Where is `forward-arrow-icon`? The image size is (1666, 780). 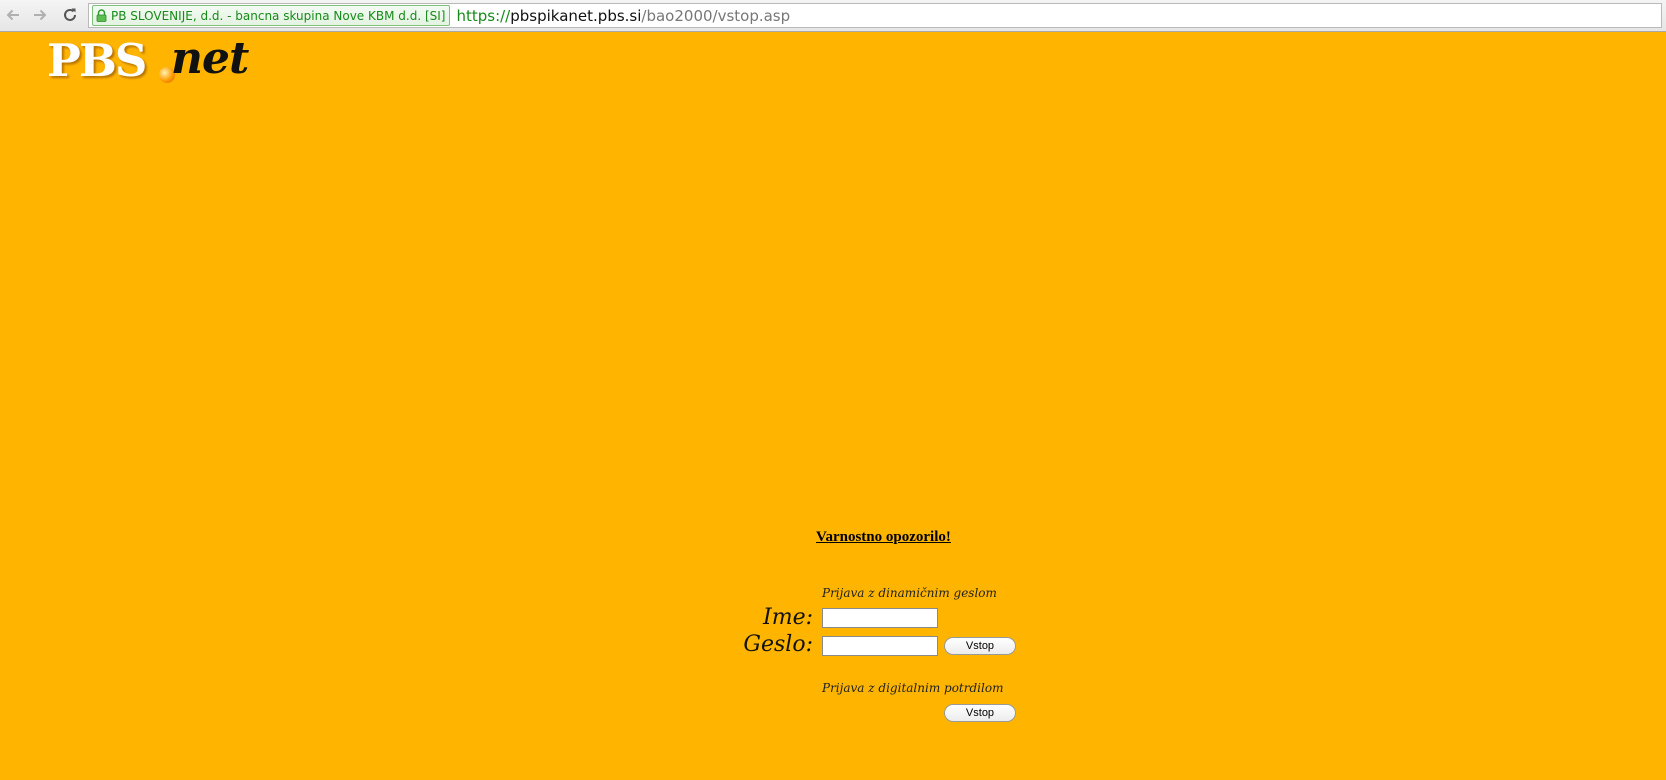 forward-arrow-icon is located at coordinates (40, 15).